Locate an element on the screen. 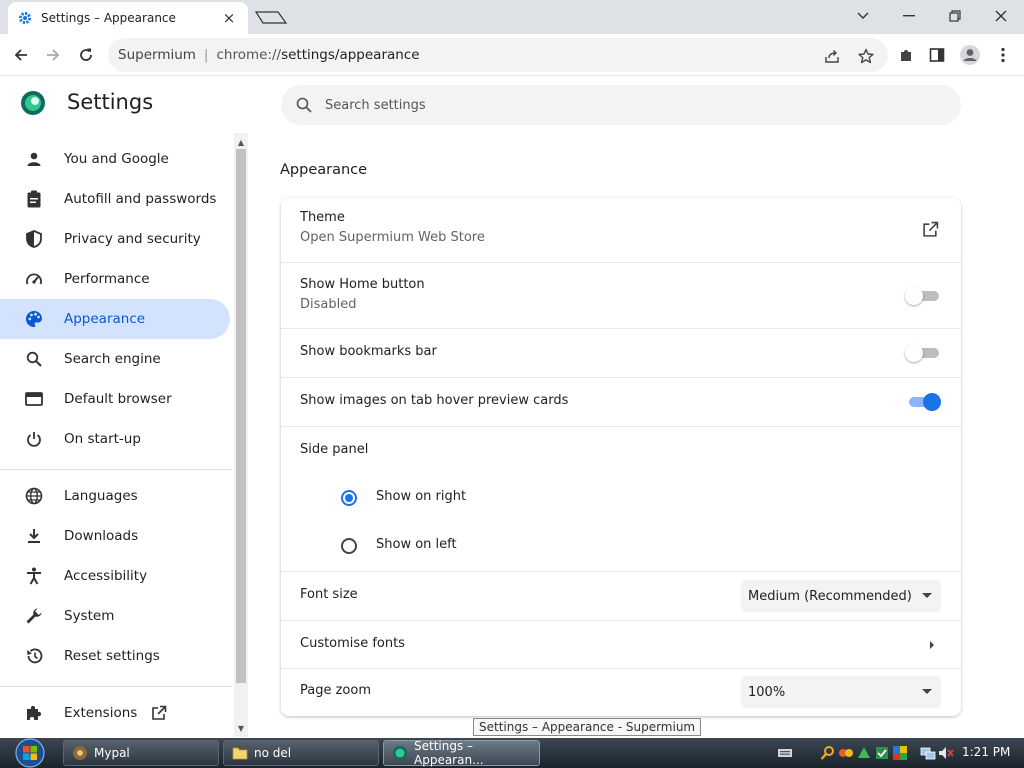 This screenshot has height=768, width=1024. page-zoom-select: 100% is located at coordinates (841, 692).